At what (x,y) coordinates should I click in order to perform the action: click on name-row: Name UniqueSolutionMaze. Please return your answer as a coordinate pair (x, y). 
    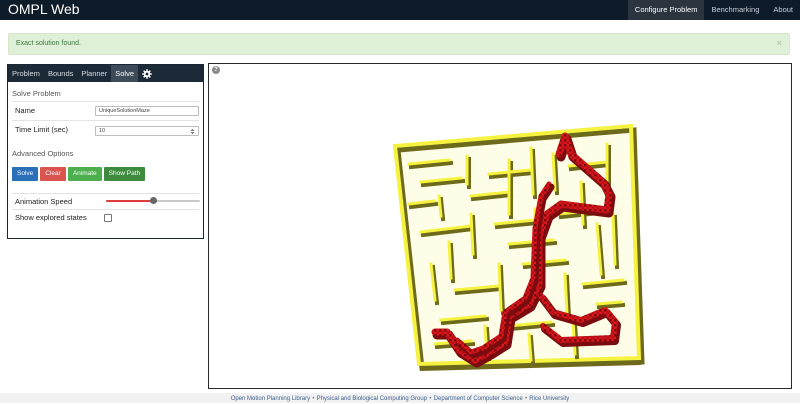
    Looking at the image, I should click on (105, 110).